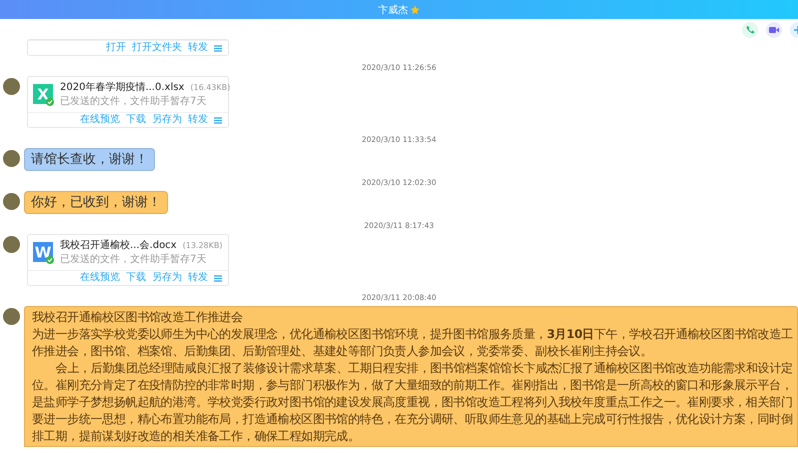 The image size is (798, 453). Describe the element at coordinates (157, 48) in the screenshot. I see `file-action-link: 打开文件夹` at that location.